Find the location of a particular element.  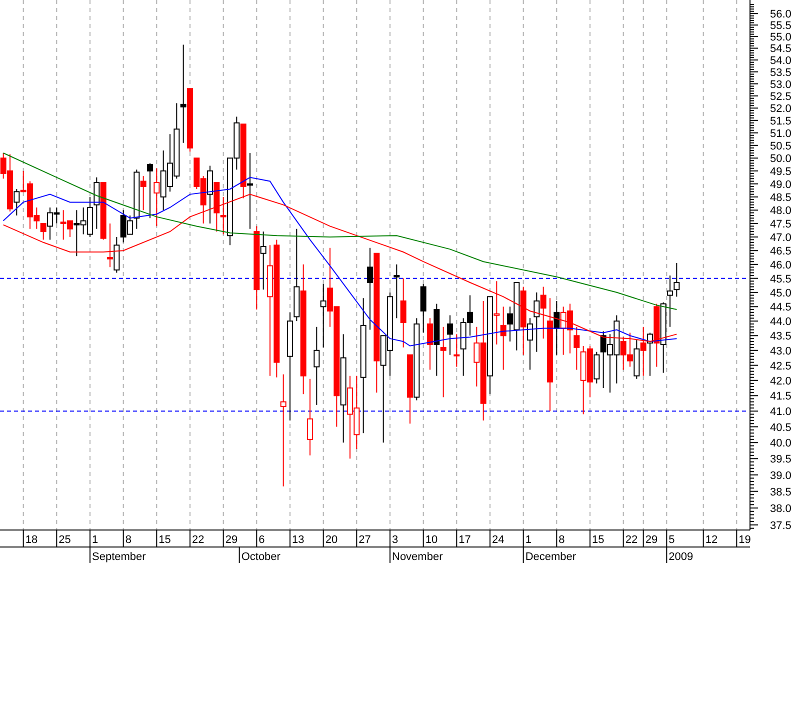

price-axis-label: 51.5 is located at coordinates (781, 121).